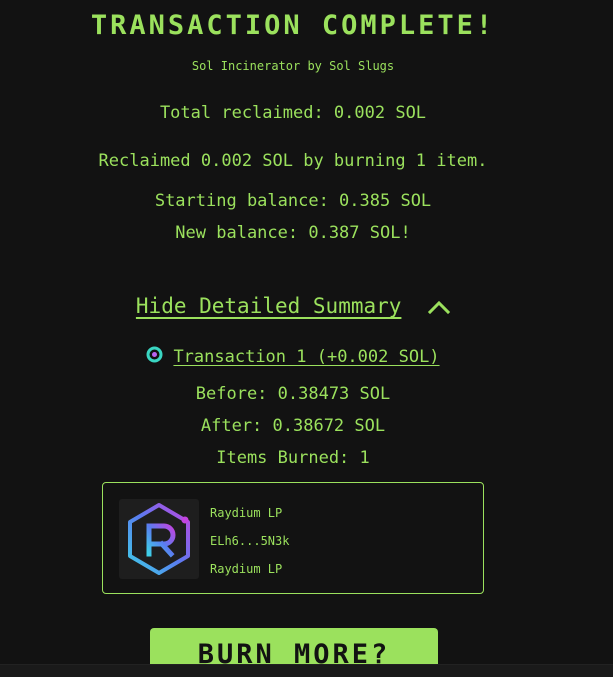 This screenshot has width=613, height=677. Describe the element at coordinates (159, 539) in the screenshot. I see `raydium-logo-icon` at that location.